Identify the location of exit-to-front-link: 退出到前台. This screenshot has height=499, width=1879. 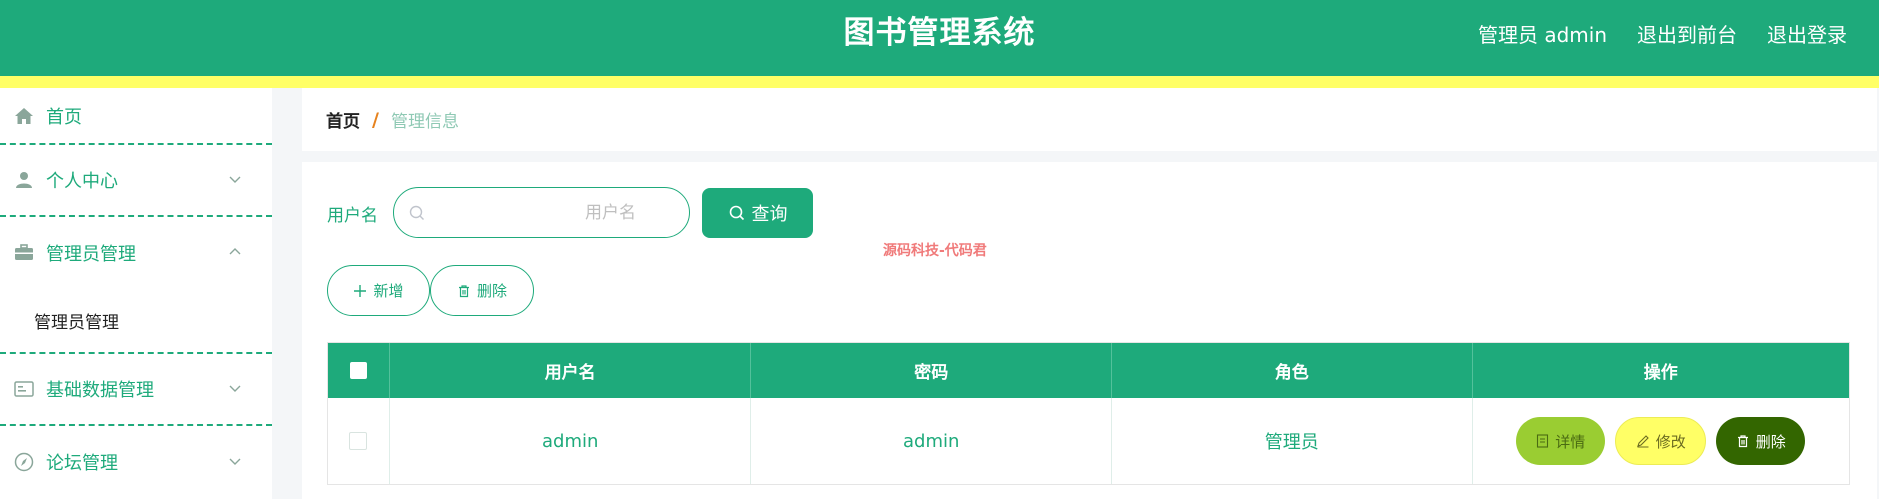
(1687, 33).